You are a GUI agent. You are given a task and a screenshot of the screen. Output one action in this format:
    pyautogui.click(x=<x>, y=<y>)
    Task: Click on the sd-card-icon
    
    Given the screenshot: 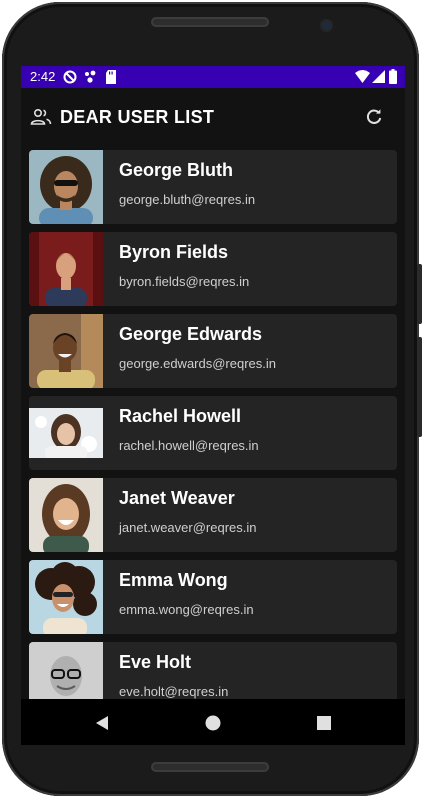 What is the action you would take?
    pyautogui.click(x=111, y=78)
    